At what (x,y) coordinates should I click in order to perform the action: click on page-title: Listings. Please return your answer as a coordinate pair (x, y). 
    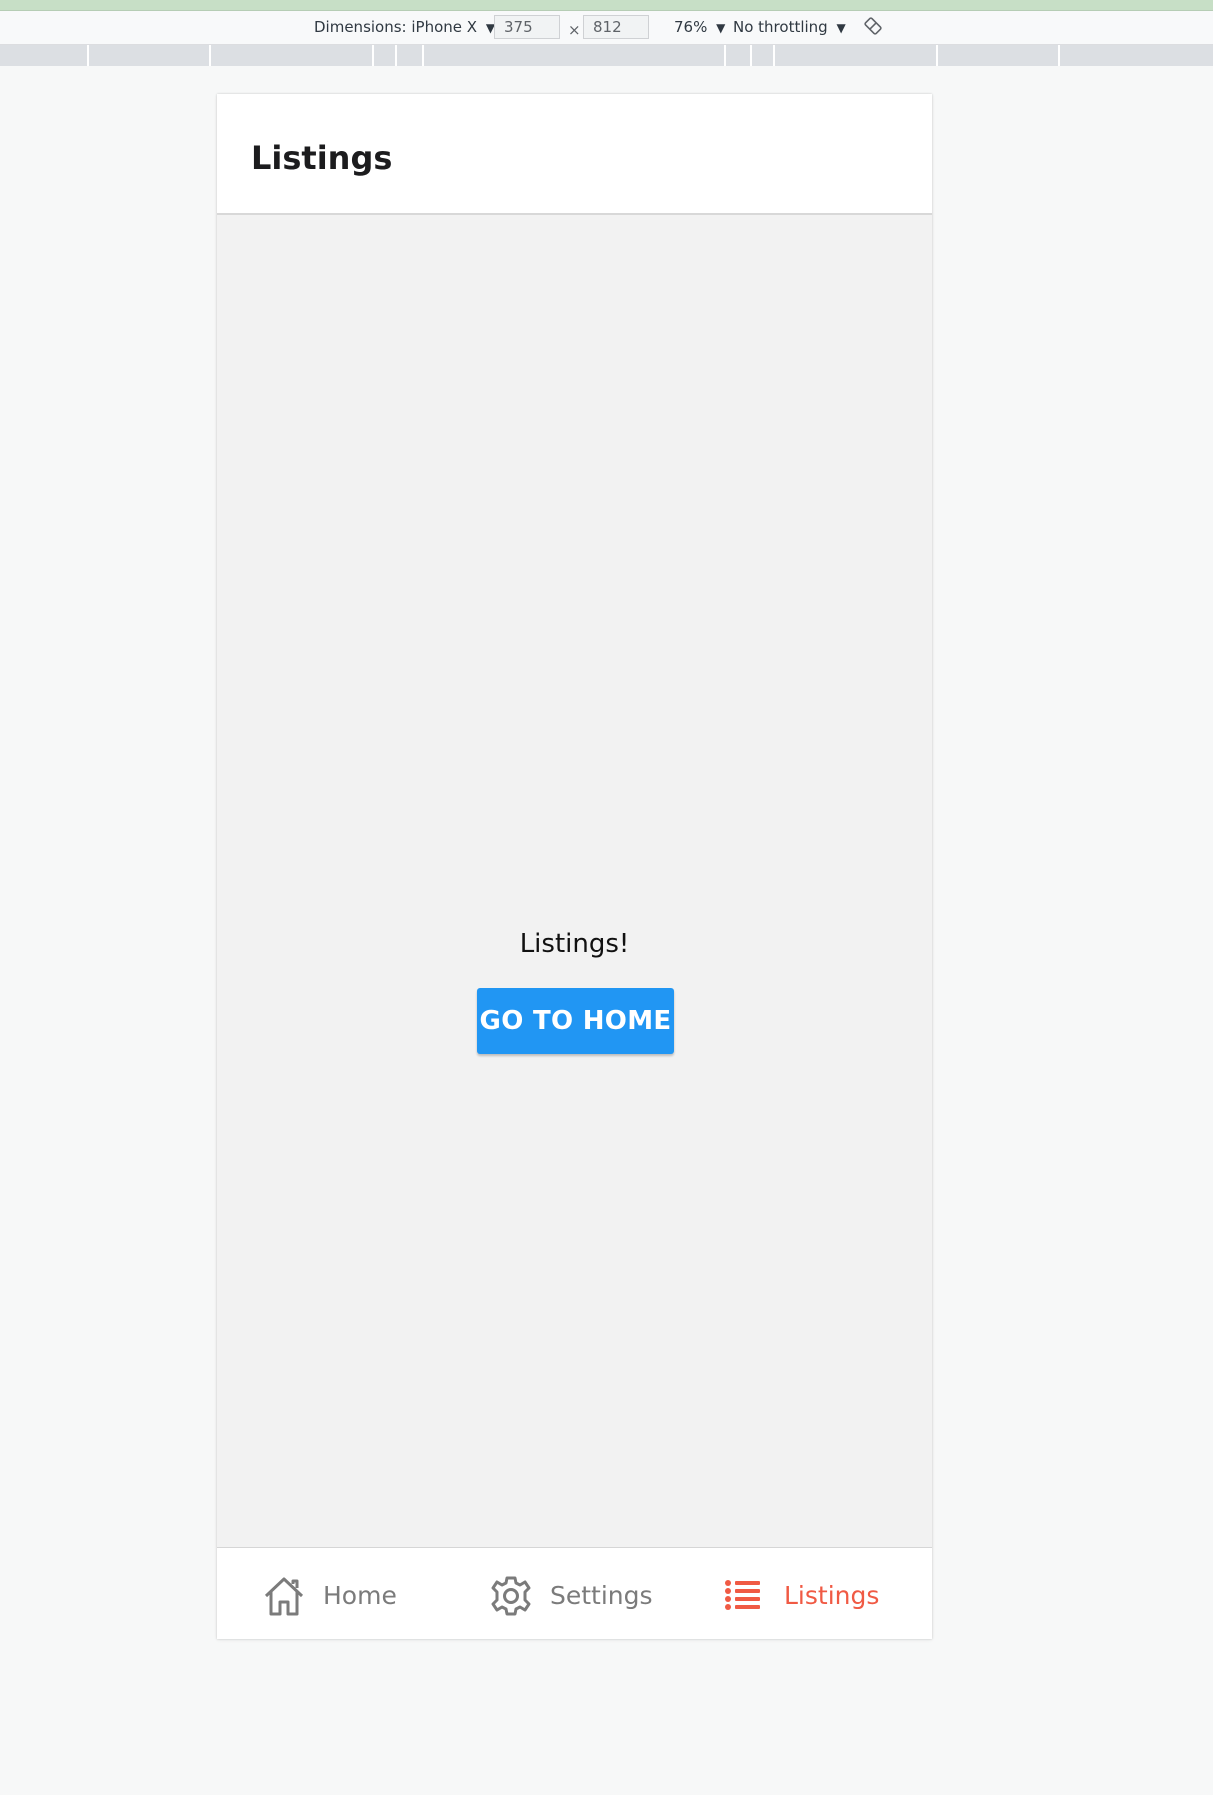
    Looking at the image, I should click on (322, 158).